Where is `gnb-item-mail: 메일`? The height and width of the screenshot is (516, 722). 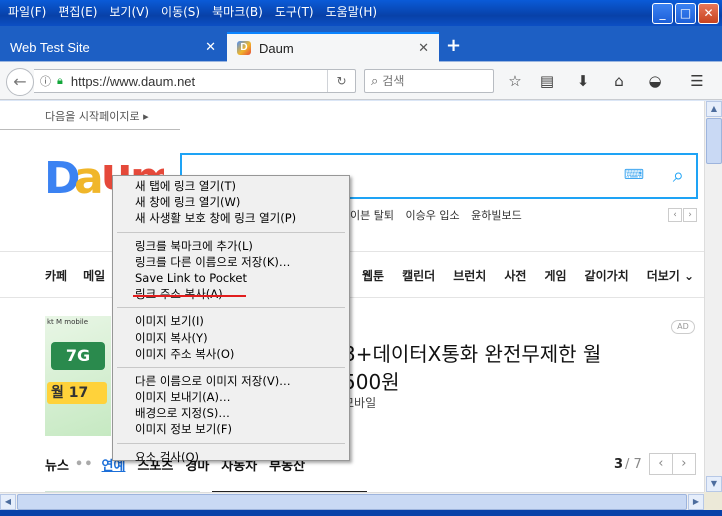
gnb-item-mail: 메일 is located at coordinates (94, 275).